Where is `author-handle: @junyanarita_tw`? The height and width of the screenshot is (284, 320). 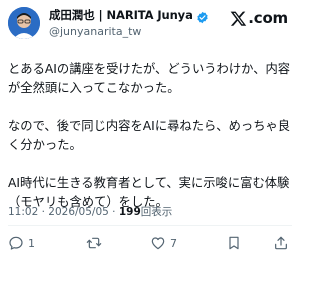 author-handle: @junyanarita_tw is located at coordinates (95, 31).